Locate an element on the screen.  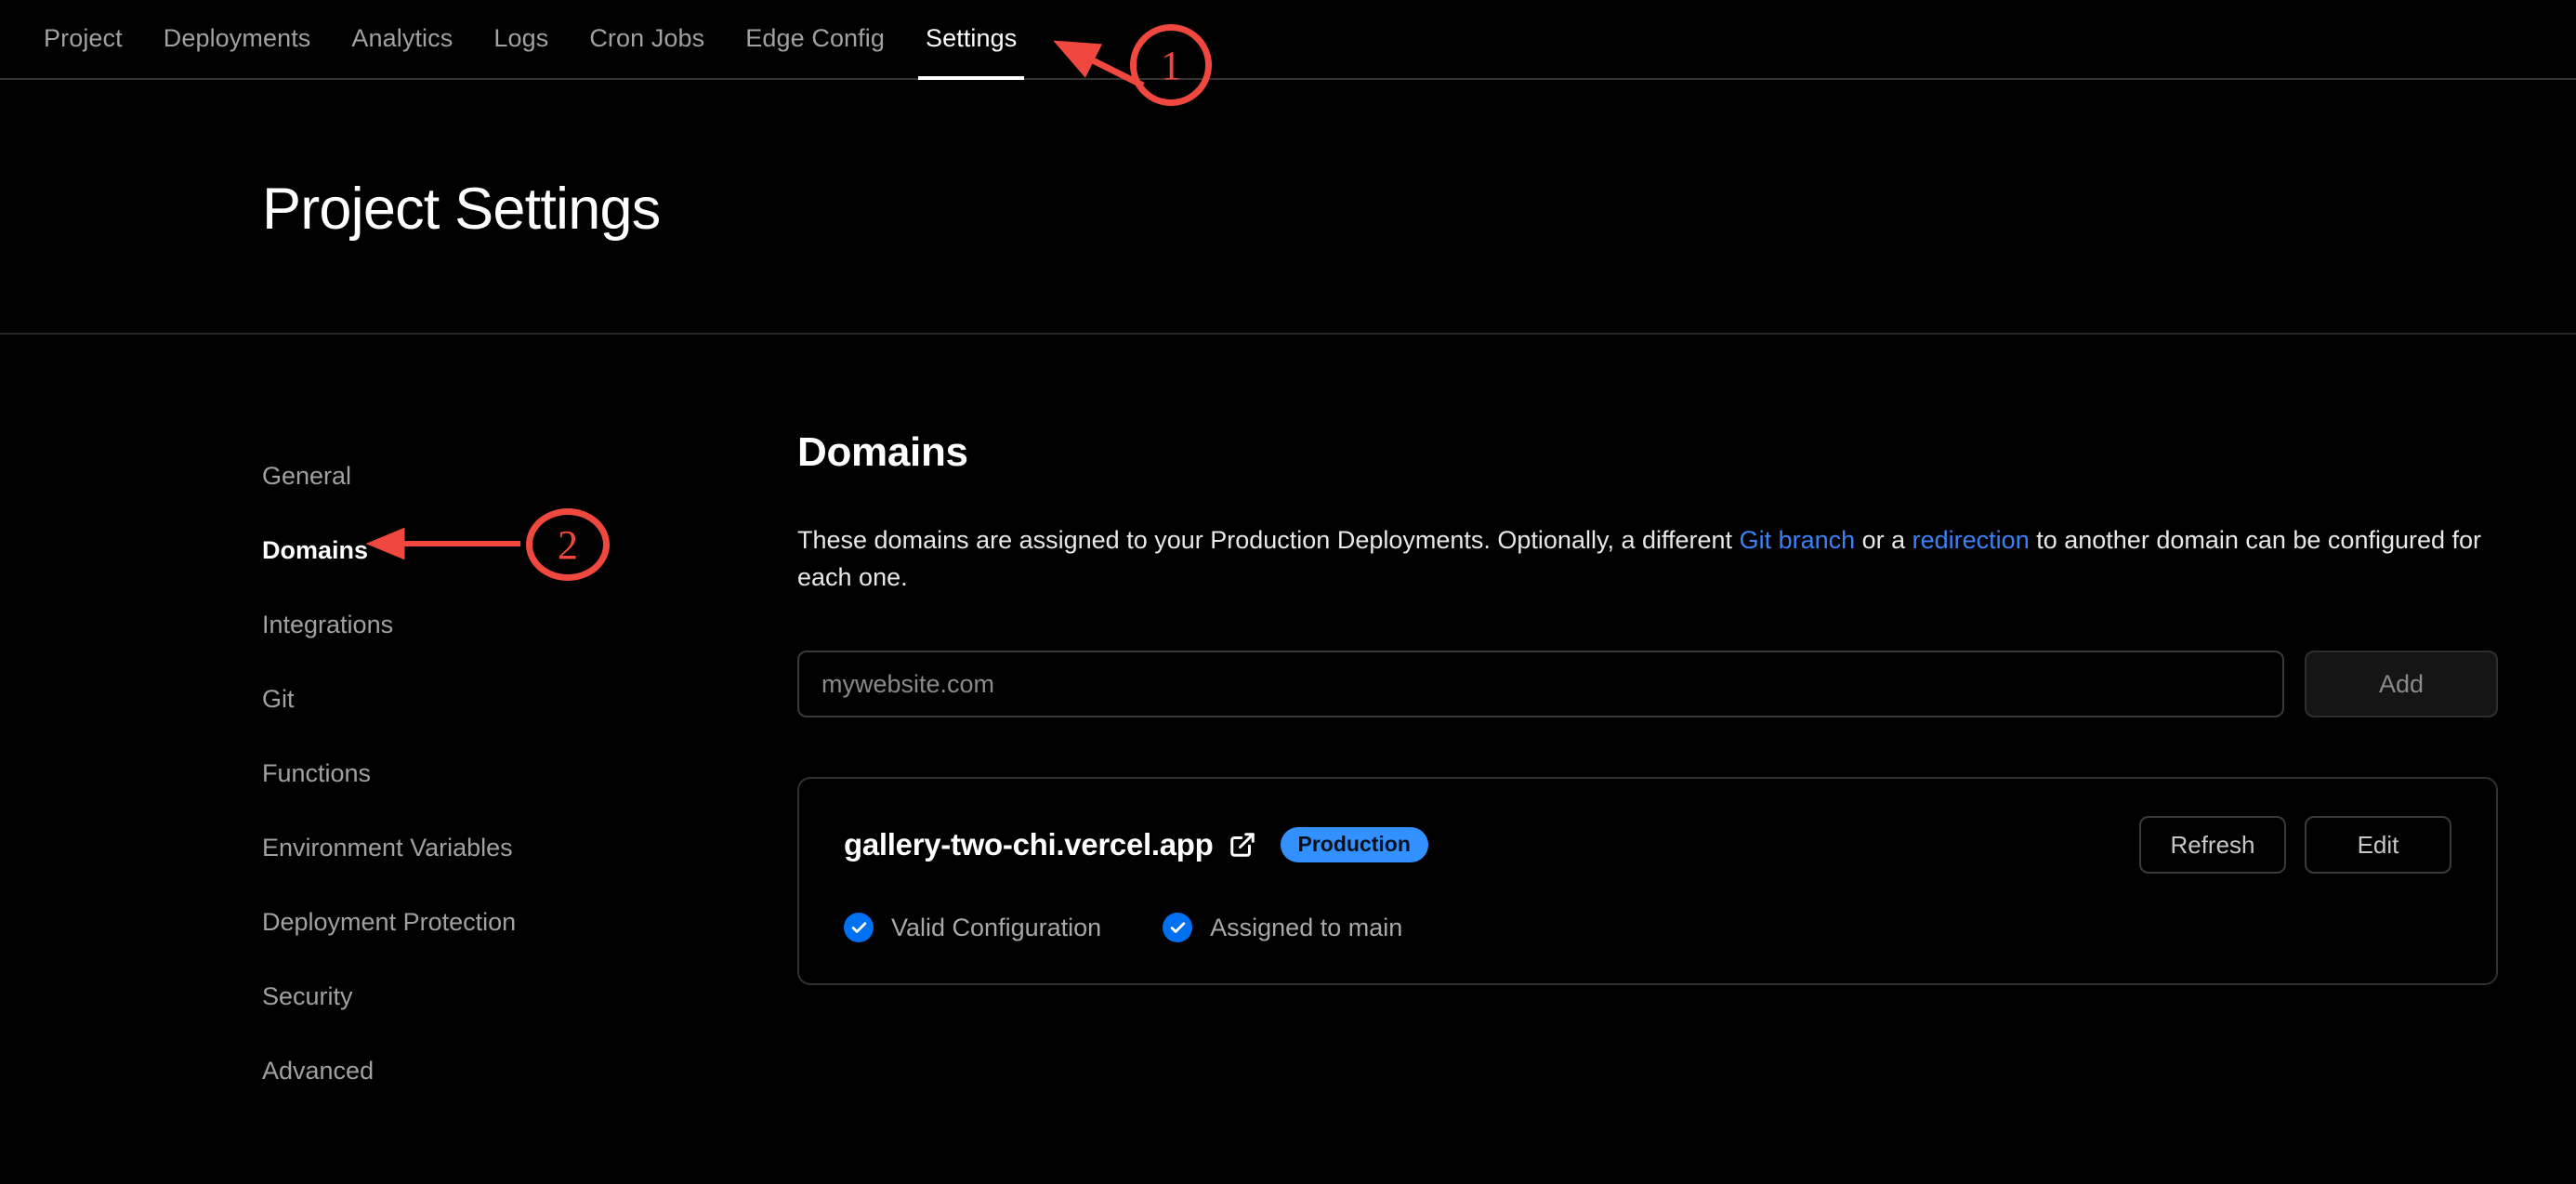
git-branch-link: Git branch is located at coordinates (1798, 540).